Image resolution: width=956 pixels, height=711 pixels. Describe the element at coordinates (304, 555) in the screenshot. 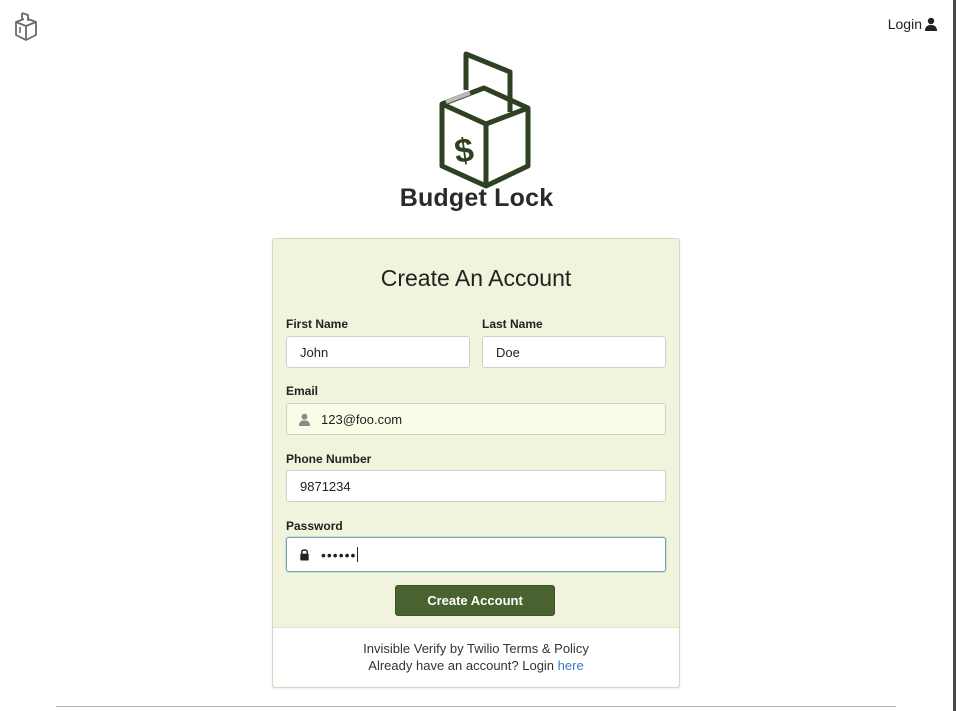

I see `lock-icon` at that location.